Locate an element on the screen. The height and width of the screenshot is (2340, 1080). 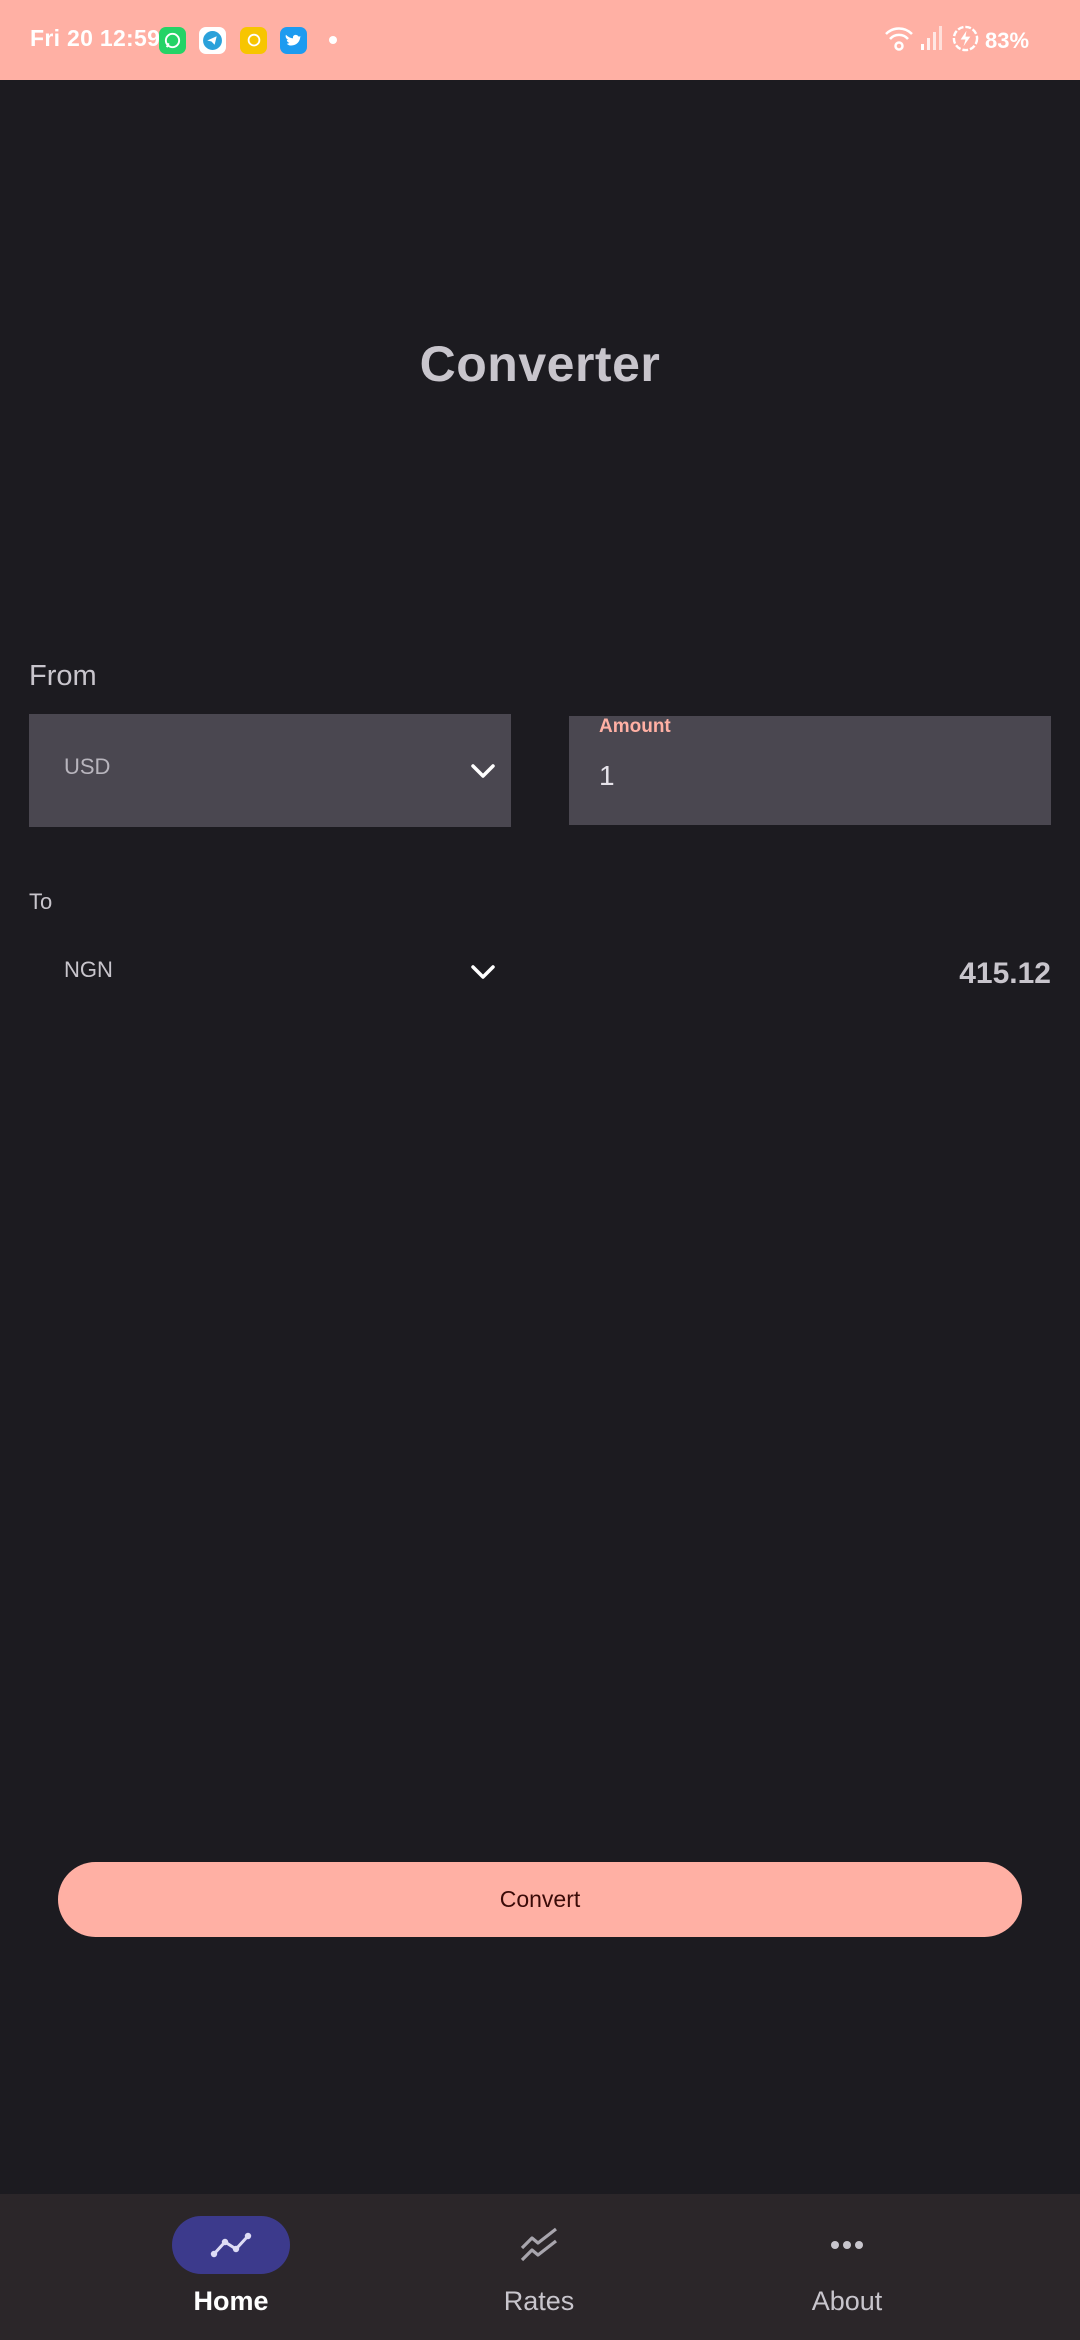
wifi-icon is located at coordinates (899, 40).